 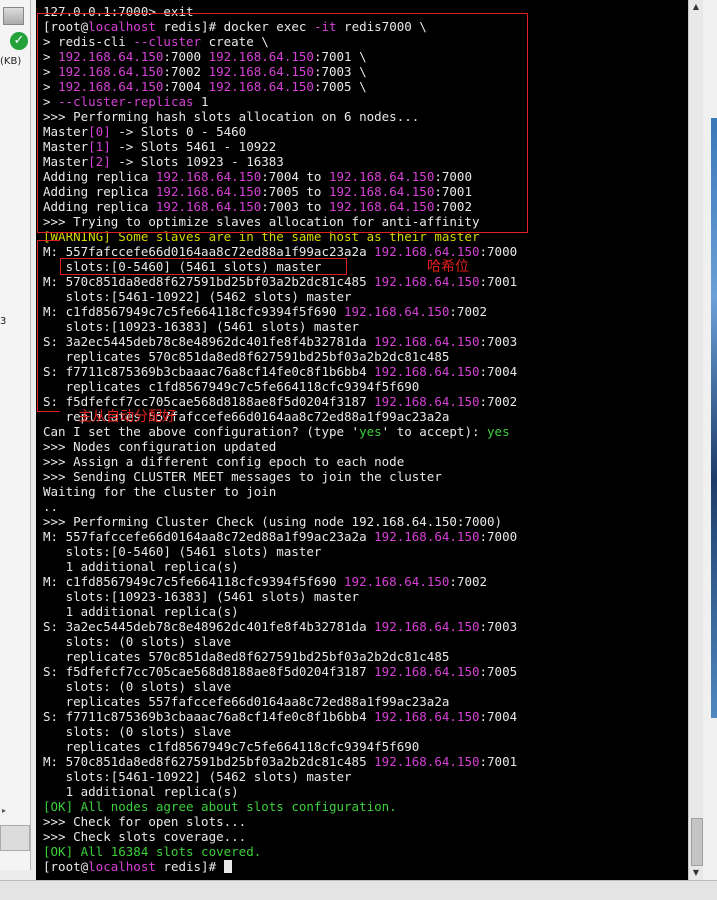 I want to click on master-bracket-box, so click(x=48, y=326).